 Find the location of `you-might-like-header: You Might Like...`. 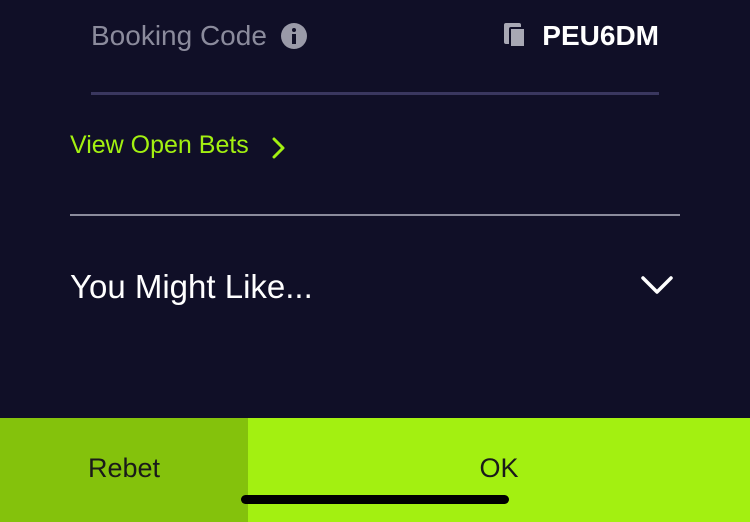

you-might-like-header: You Might Like... is located at coordinates (375, 287).